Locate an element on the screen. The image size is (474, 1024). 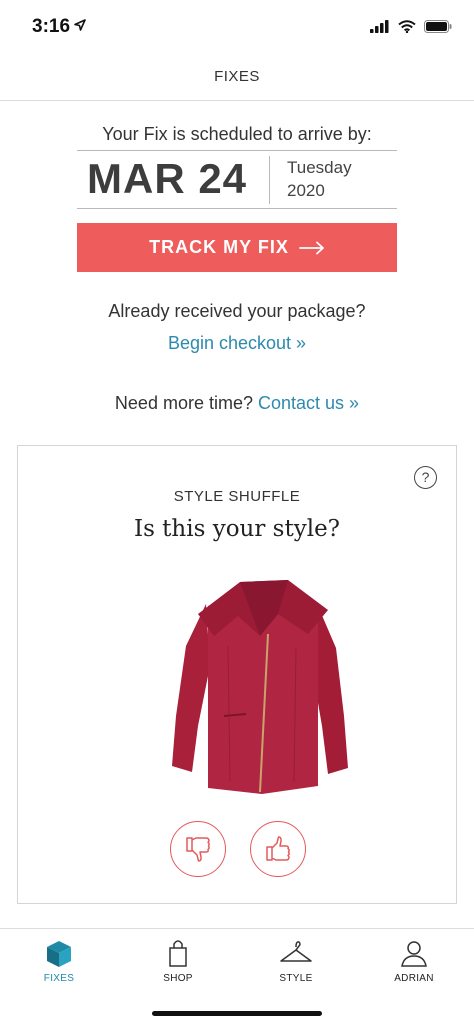
location-arrow-icon is located at coordinates (80, 25).